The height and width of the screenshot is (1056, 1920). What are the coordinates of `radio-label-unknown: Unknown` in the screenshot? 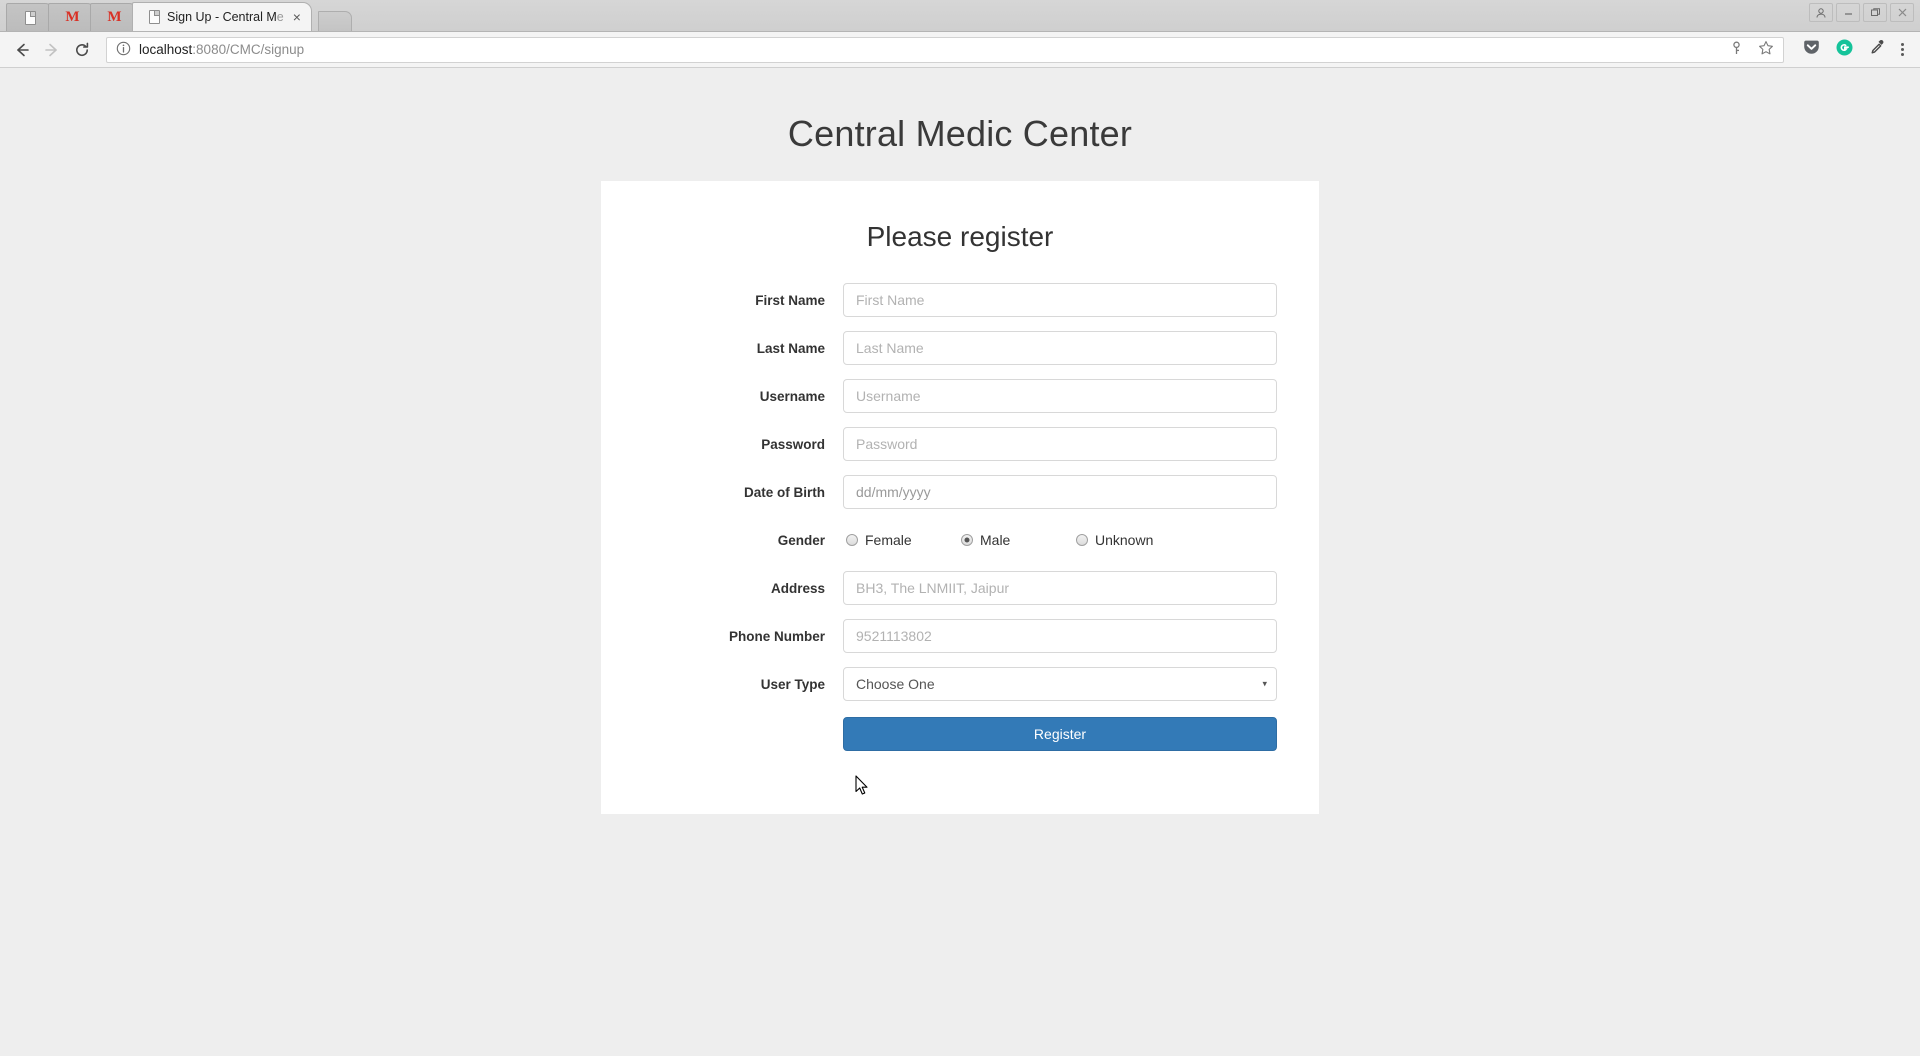 It's located at (1124, 540).